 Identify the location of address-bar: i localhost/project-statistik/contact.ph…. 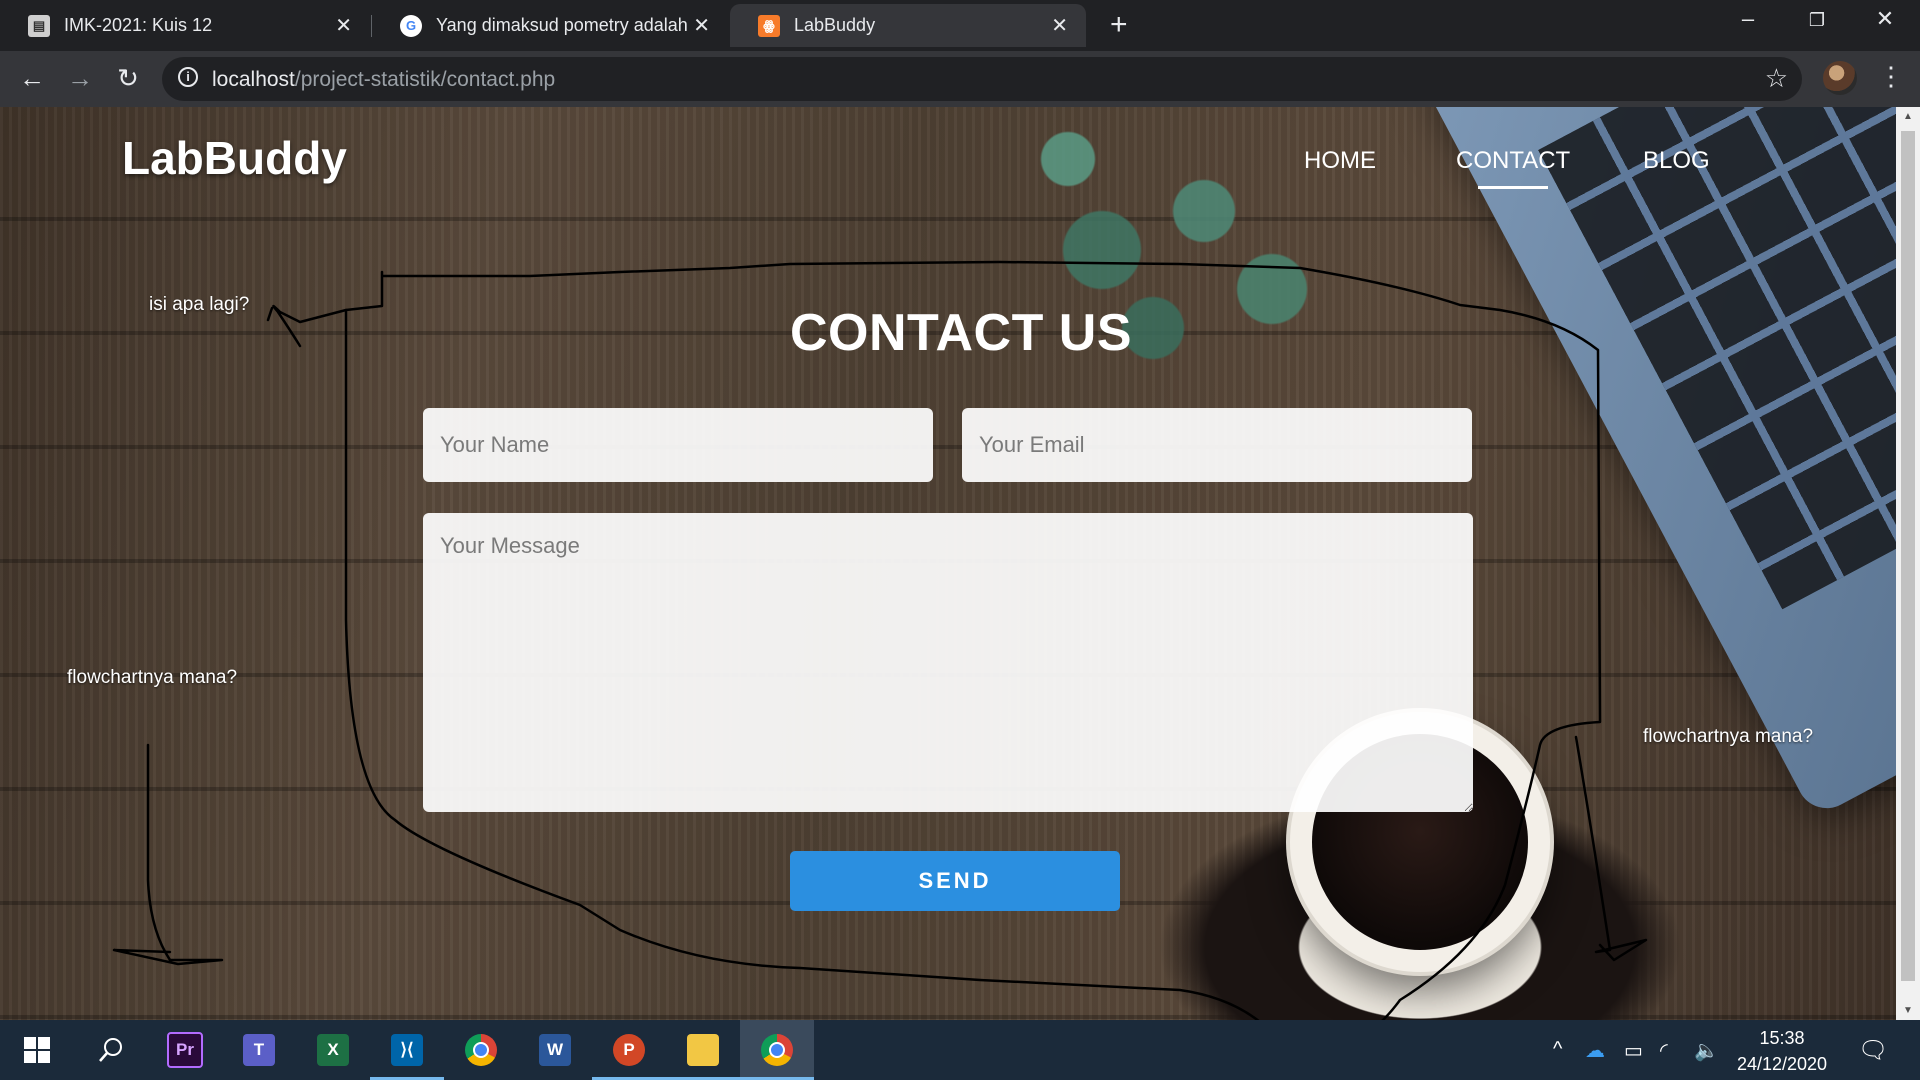
(982, 79).